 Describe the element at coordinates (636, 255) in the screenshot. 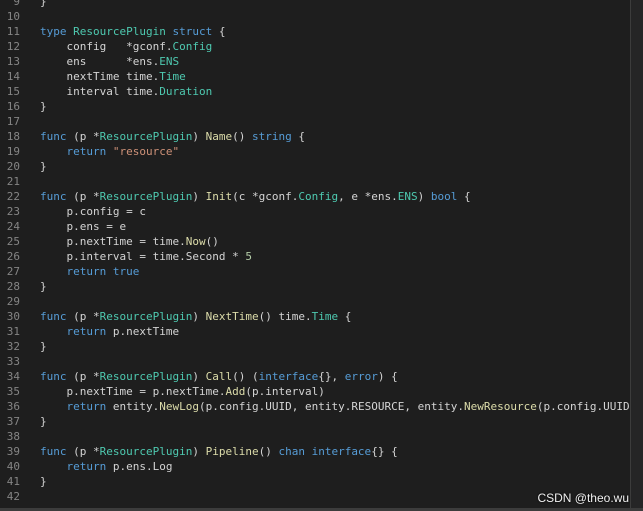

I see `vertical-scrollbar` at that location.